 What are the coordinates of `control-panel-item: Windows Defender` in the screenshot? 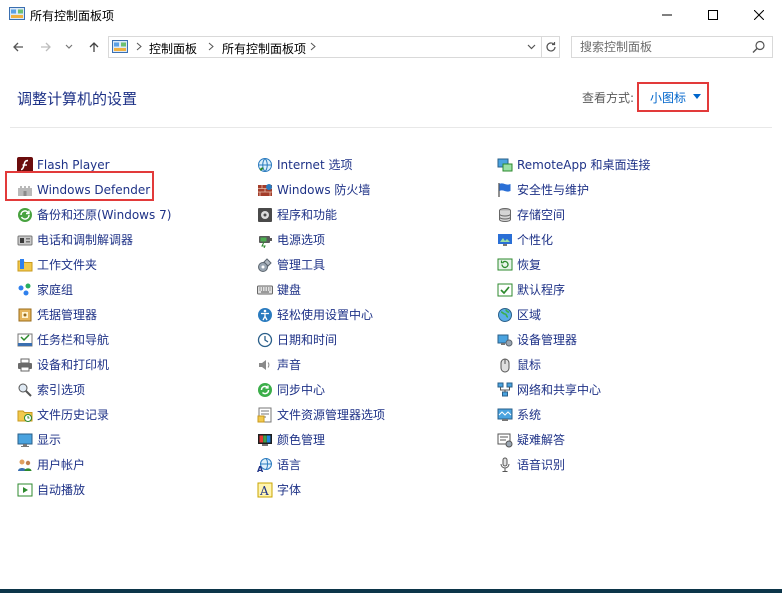 It's located at (94, 189).